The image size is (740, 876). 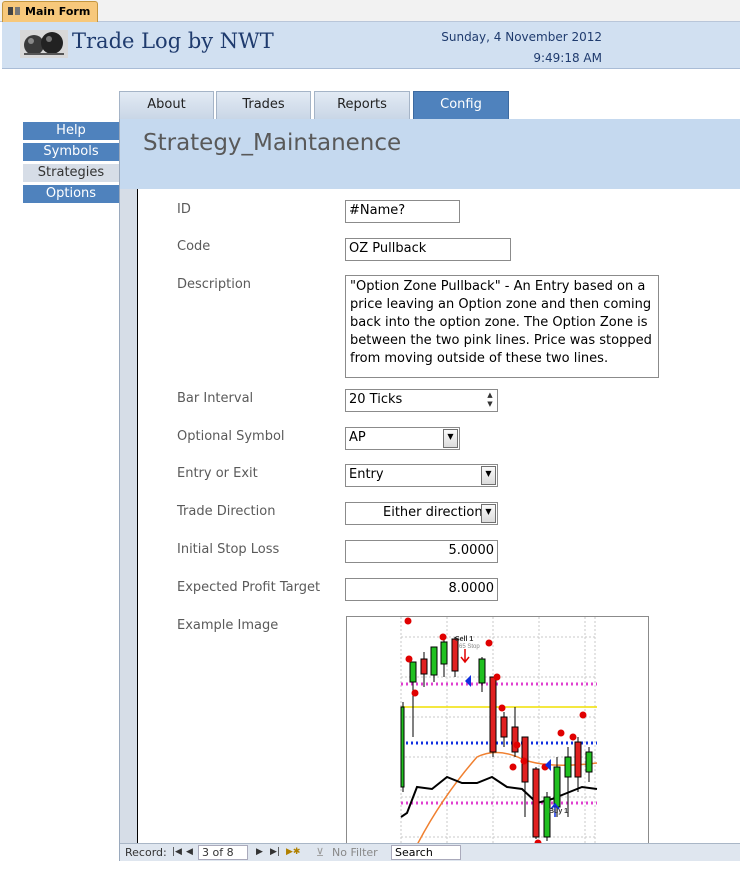 What do you see at coordinates (14, 11) in the screenshot?
I see `form-icon` at bounding box center [14, 11].